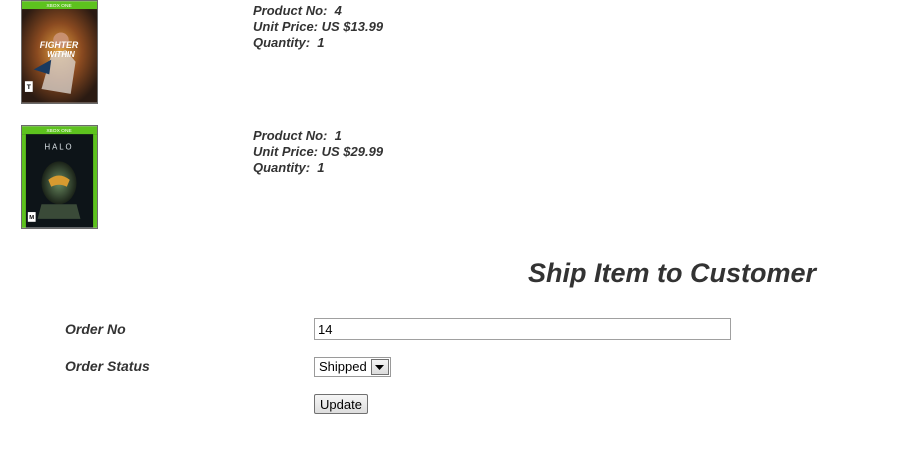 The width and height of the screenshot is (906, 453). I want to click on order-status-select: Shipped, so click(352, 367).